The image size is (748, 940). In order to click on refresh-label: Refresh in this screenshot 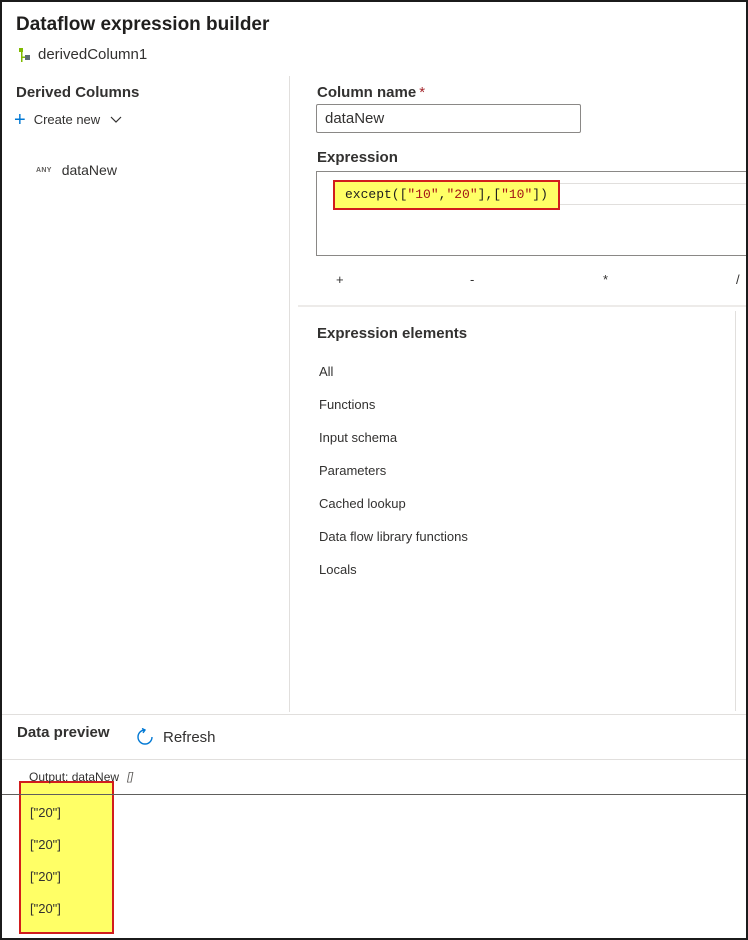, I will do `click(189, 737)`.